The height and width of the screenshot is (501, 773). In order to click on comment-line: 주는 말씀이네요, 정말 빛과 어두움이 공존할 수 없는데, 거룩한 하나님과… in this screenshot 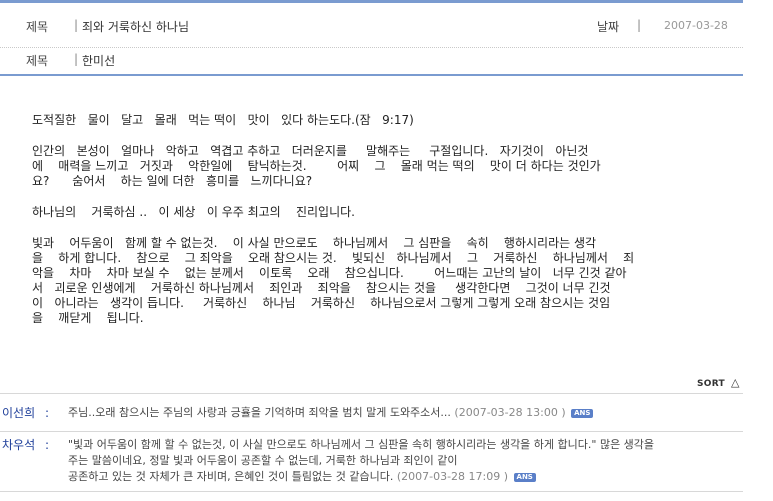, I will do `click(263, 460)`.